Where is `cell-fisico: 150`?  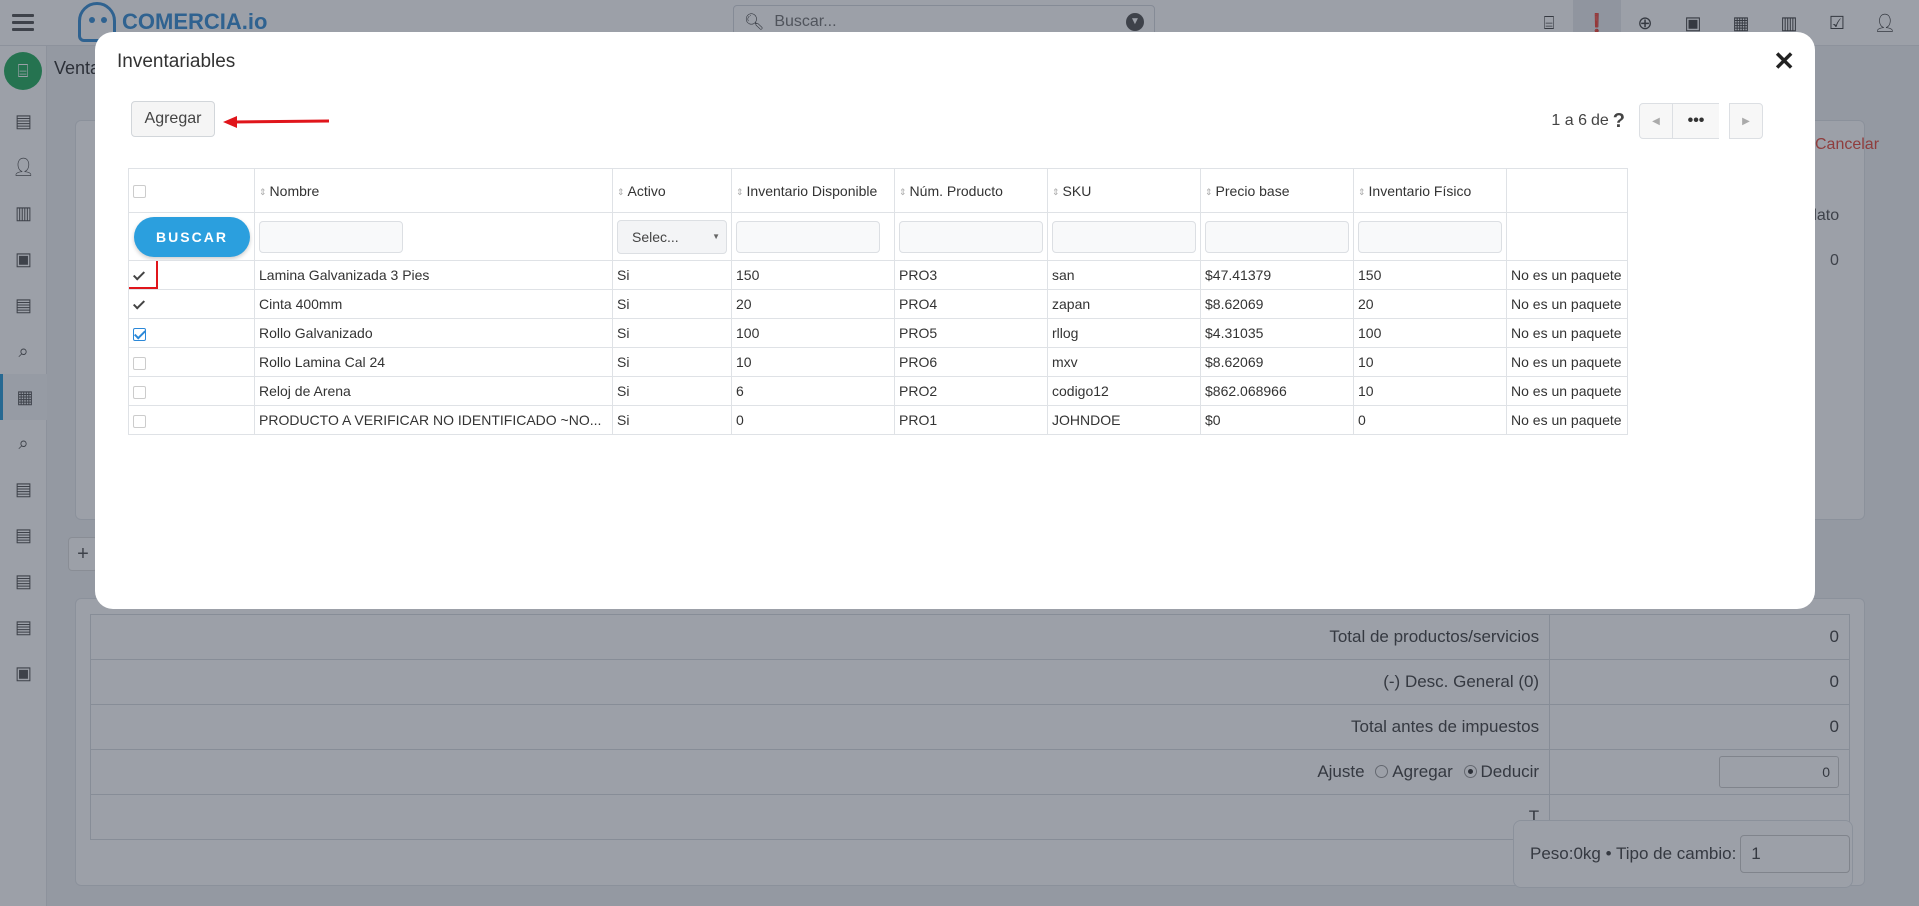
cell-fisico: 150 is located at coordinates (1430, 275).